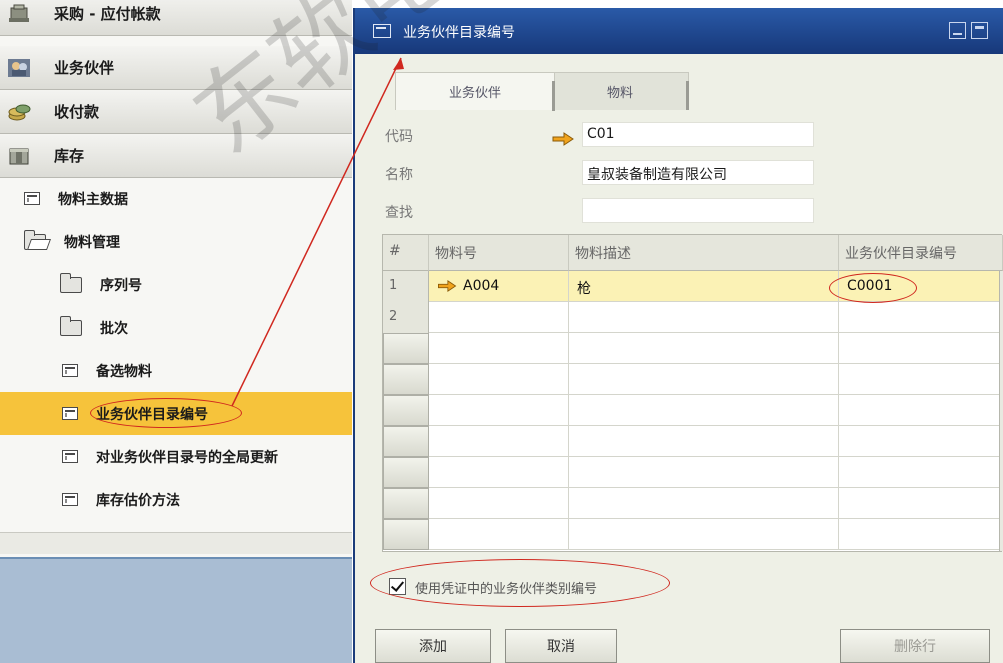 The image size is (1003, 663). Describe the element at coordinates (93, 199) in the screenshot. I see `nav-item-label: 物料主数据` at that location.